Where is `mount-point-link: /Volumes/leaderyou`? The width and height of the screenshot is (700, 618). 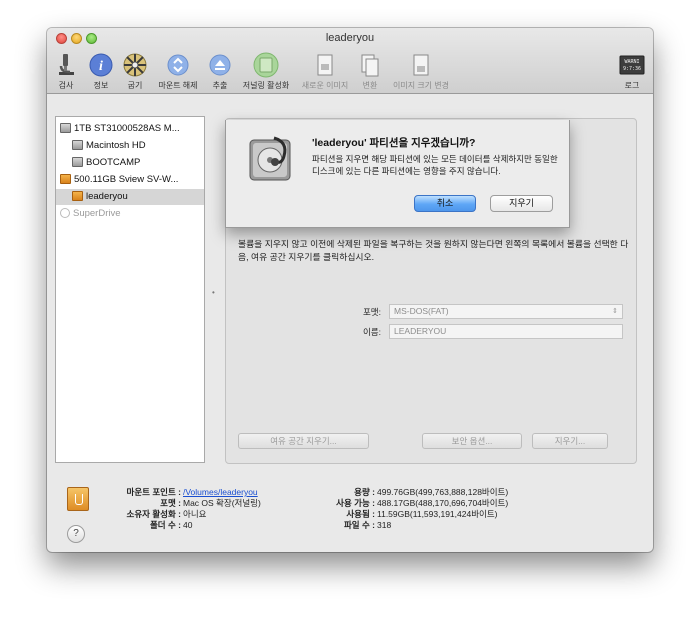 mount-point-link: /Volumes/leaderyou is located at coordinates (220, 492).